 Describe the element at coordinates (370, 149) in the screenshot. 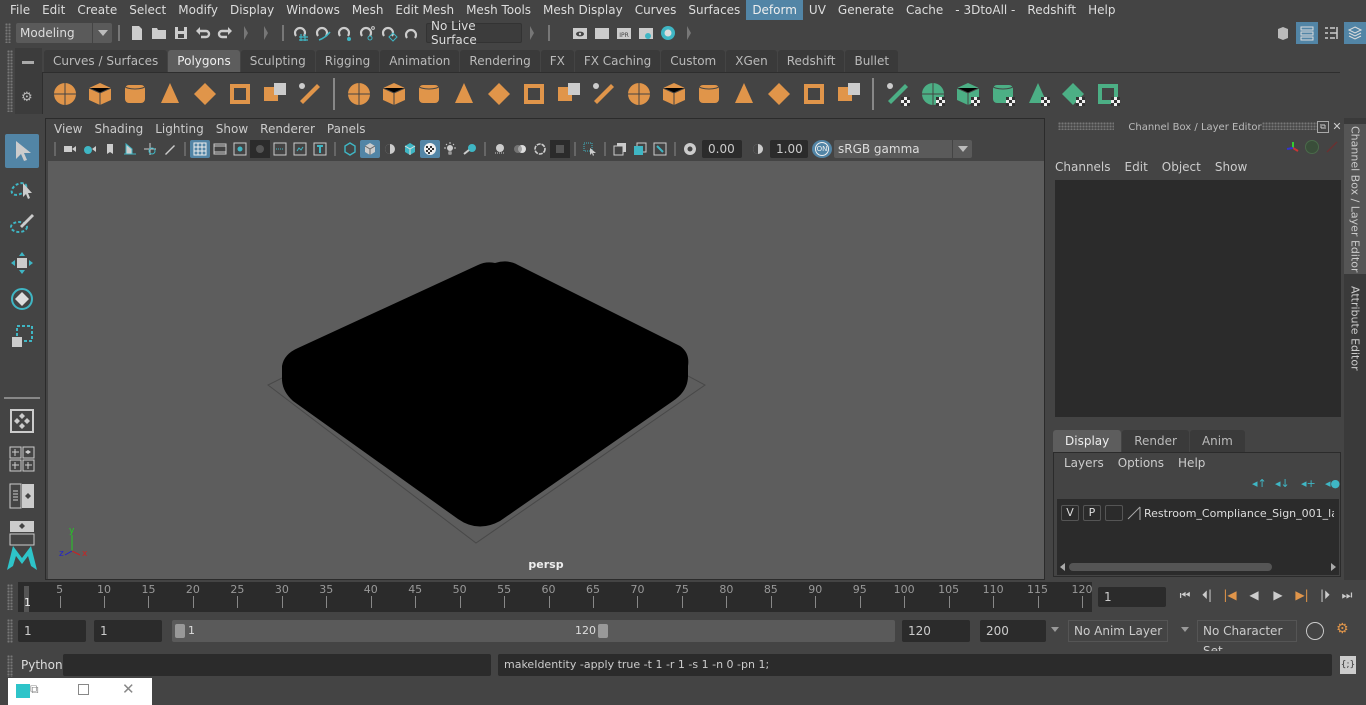

I see `smooth-shade-icon` at that location.